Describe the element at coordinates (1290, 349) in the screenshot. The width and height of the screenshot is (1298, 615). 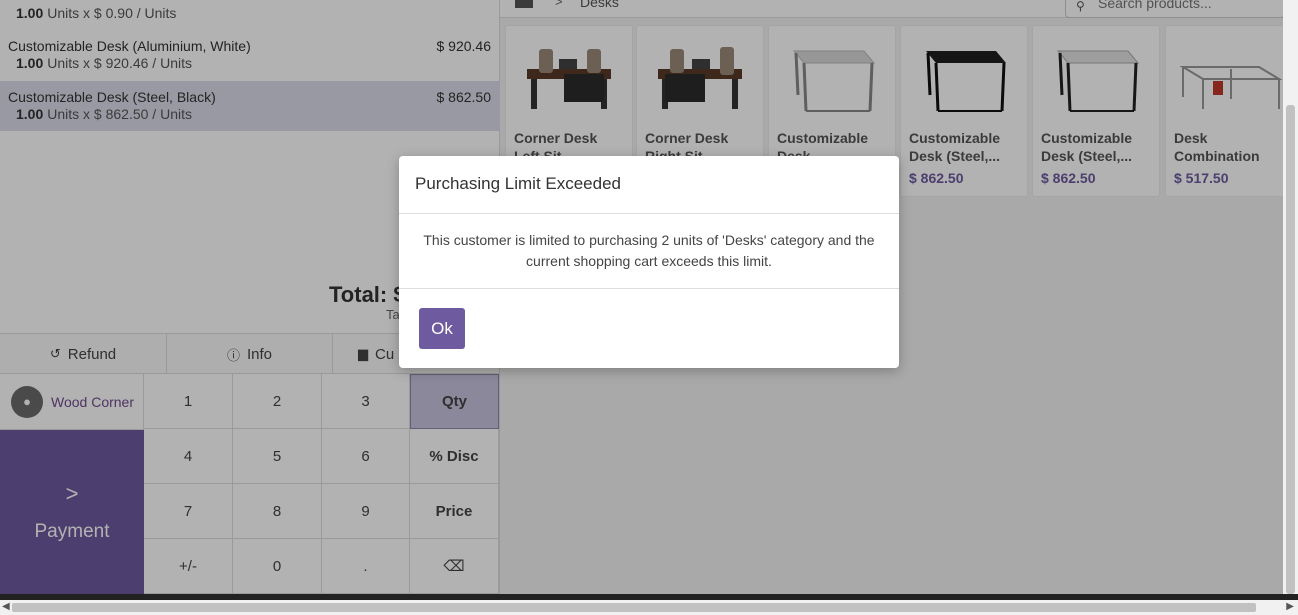
I see `vertical-scroll-thumb` at that location.